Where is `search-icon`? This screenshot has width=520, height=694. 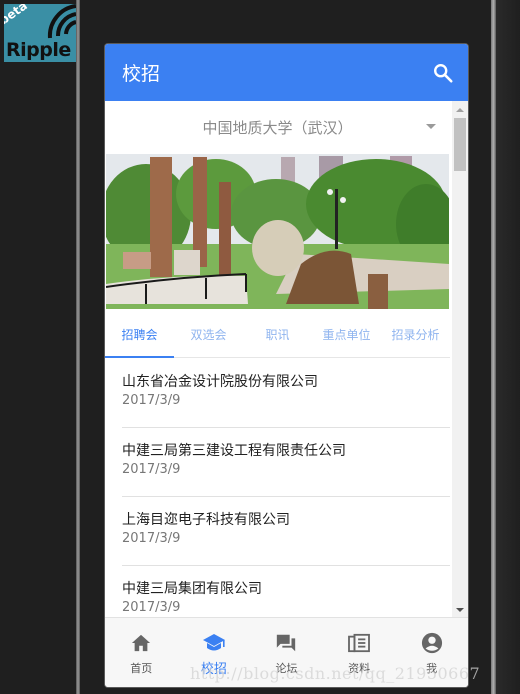 search-icon is located at coordinates (443, 73).